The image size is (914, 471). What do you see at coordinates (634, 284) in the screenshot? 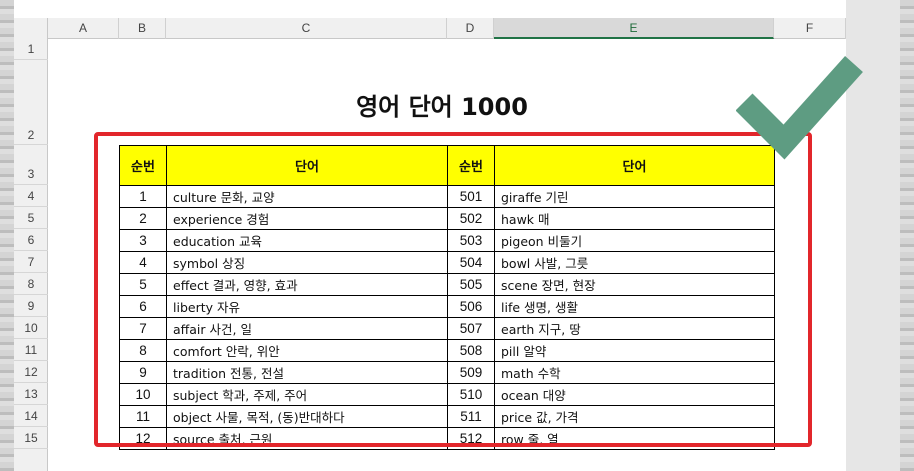
I see `cell-word-right: scene 장면, 현장` at bounding box center [634, 284].